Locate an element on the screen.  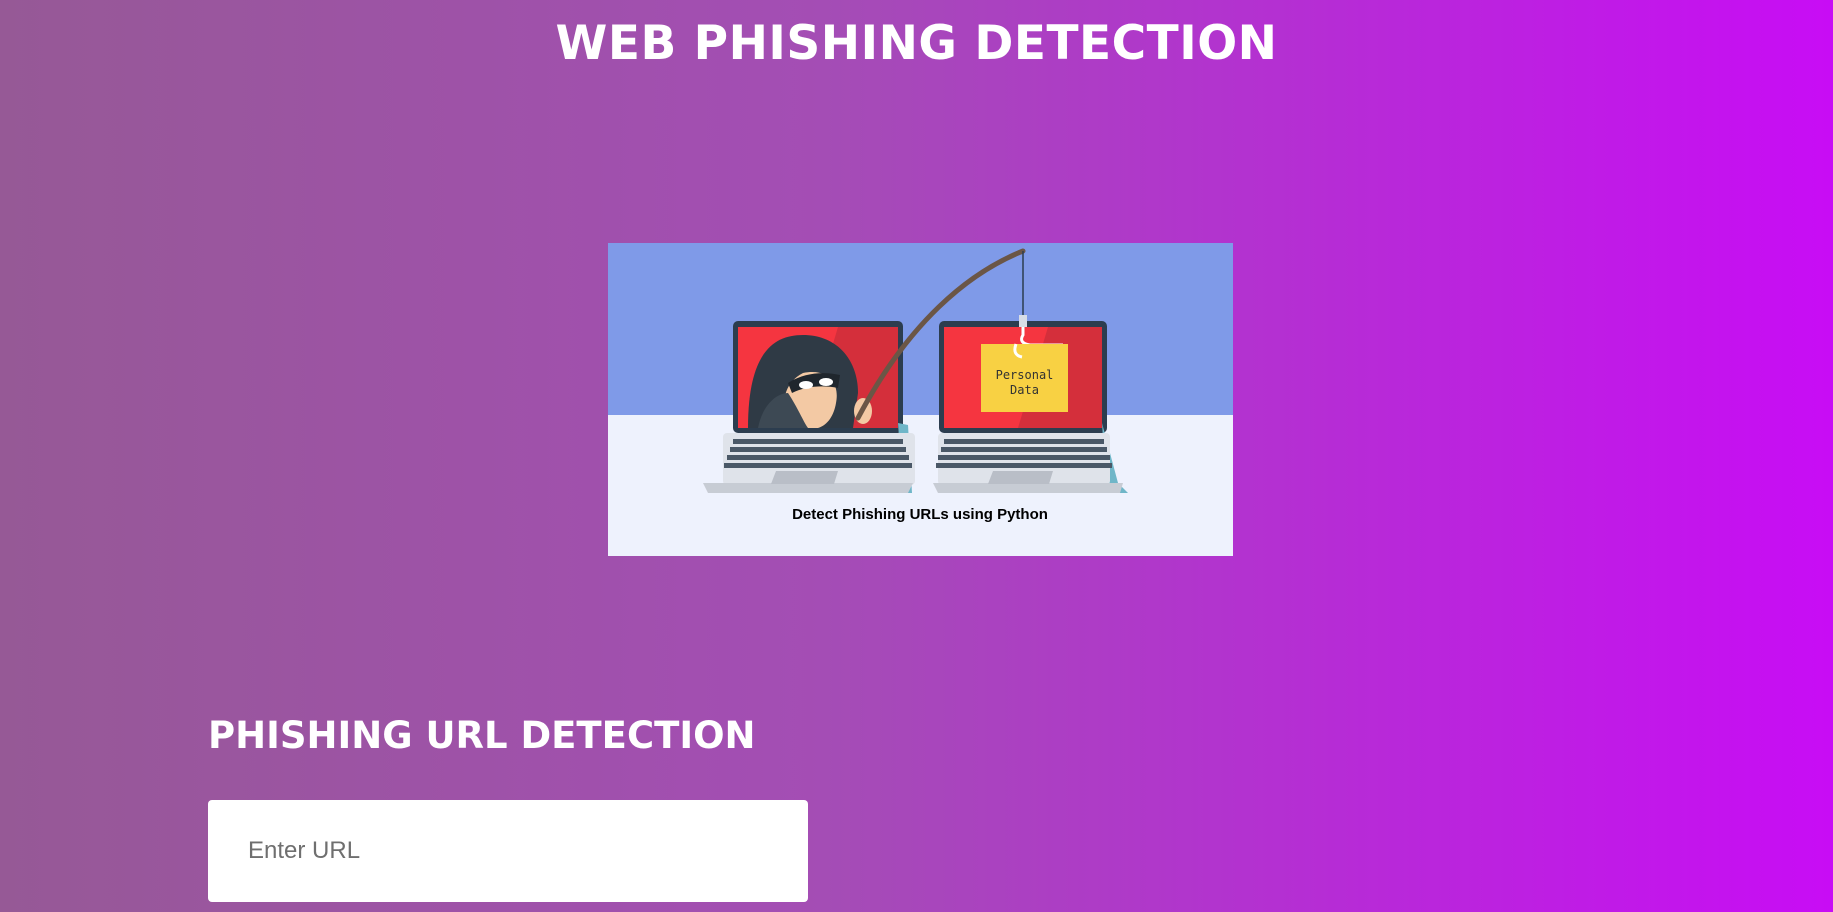
url-input is located at coordinates (508, 851).